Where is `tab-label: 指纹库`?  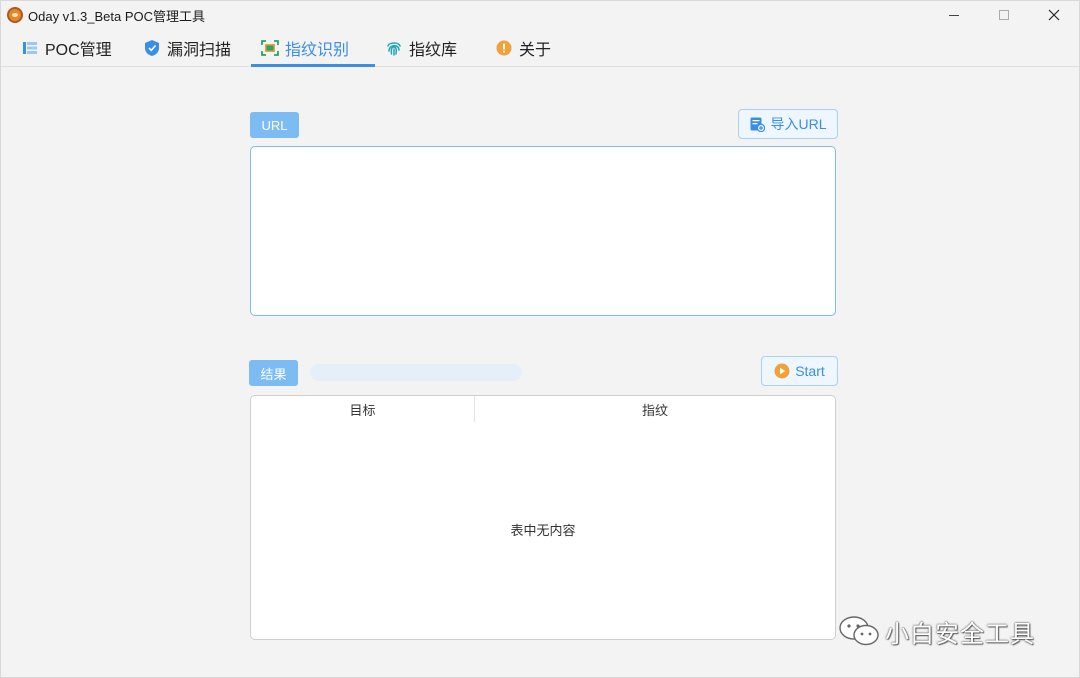
tab-label: 指纹库 is located at coordinates (433, 50).